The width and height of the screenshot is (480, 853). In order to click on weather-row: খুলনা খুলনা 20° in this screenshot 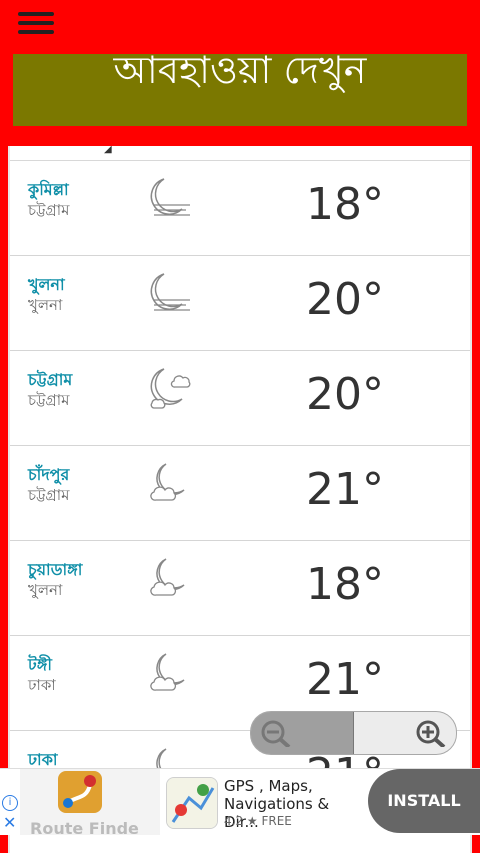, I will do `click(240, 303)`.